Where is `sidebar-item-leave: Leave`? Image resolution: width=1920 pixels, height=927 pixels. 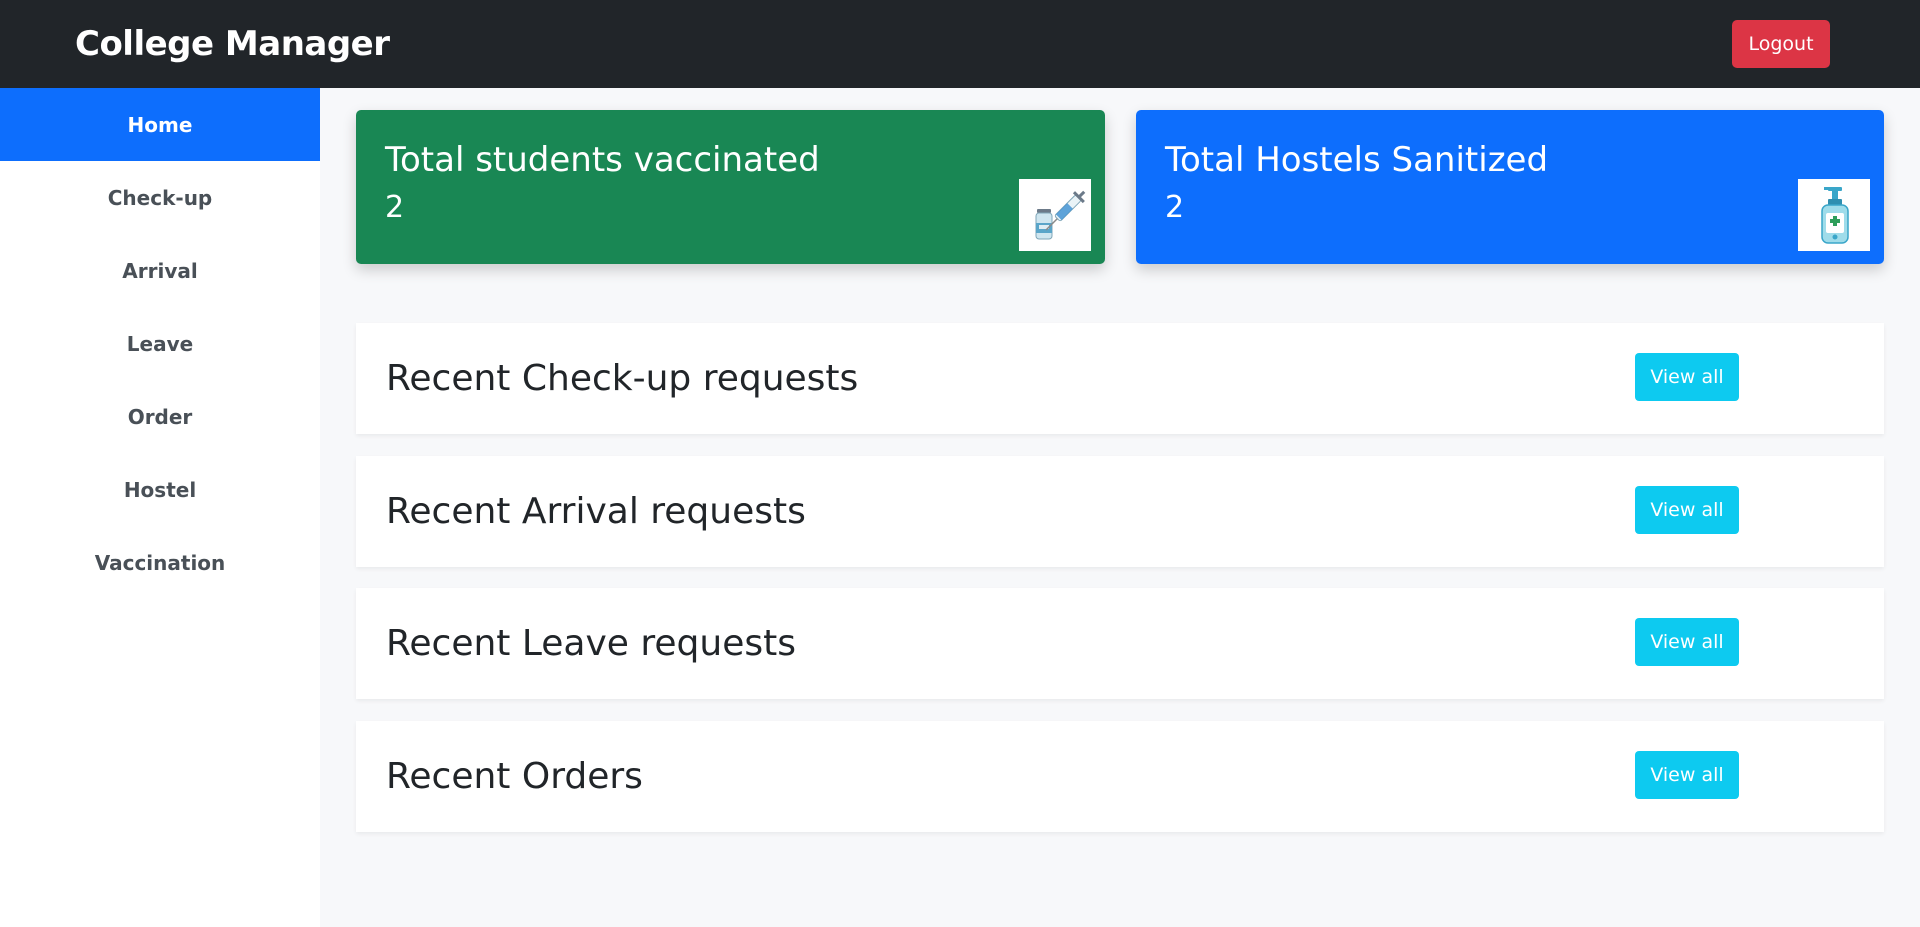
sidebar-item-leave: Leave is located at coordinates (160, 343).